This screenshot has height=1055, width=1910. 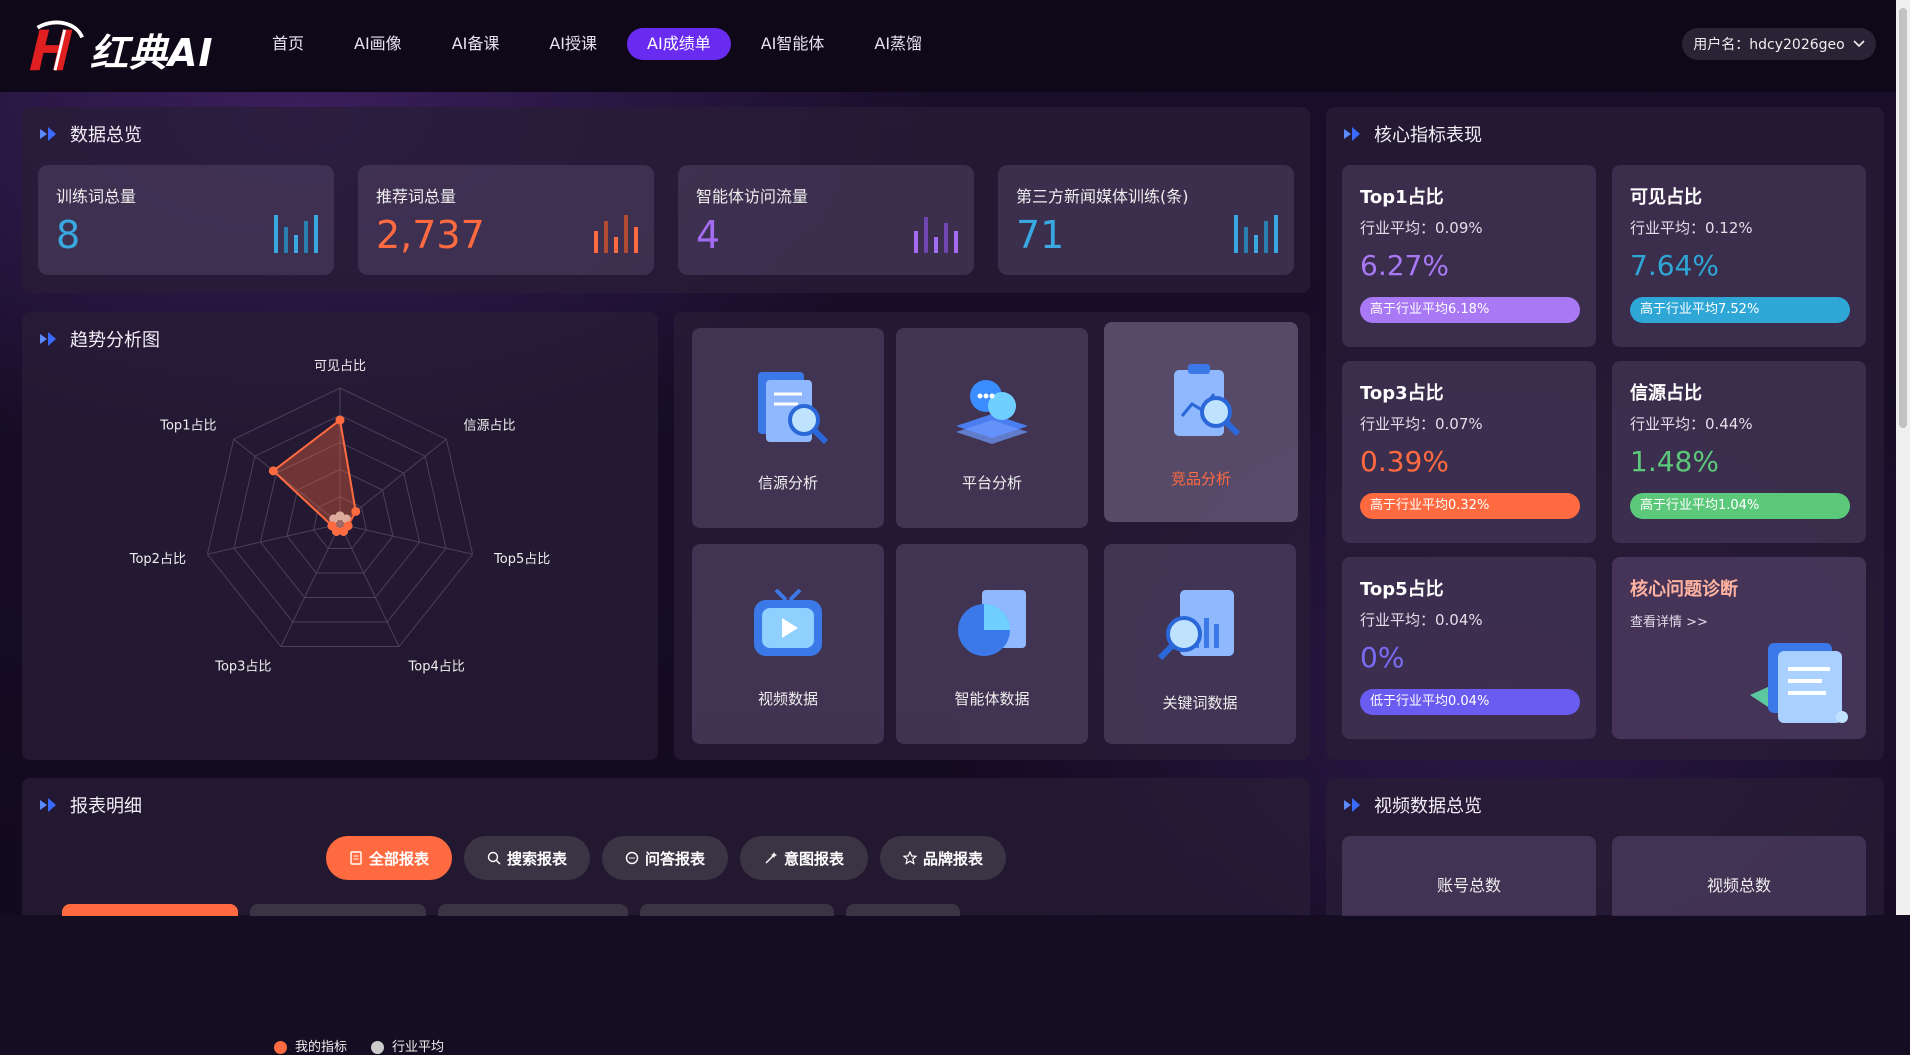 What do you see at coordinates (1200, 479) in the screenshot?
I see `tile-label: 竞品分析` at bounding box center [1200, 479].